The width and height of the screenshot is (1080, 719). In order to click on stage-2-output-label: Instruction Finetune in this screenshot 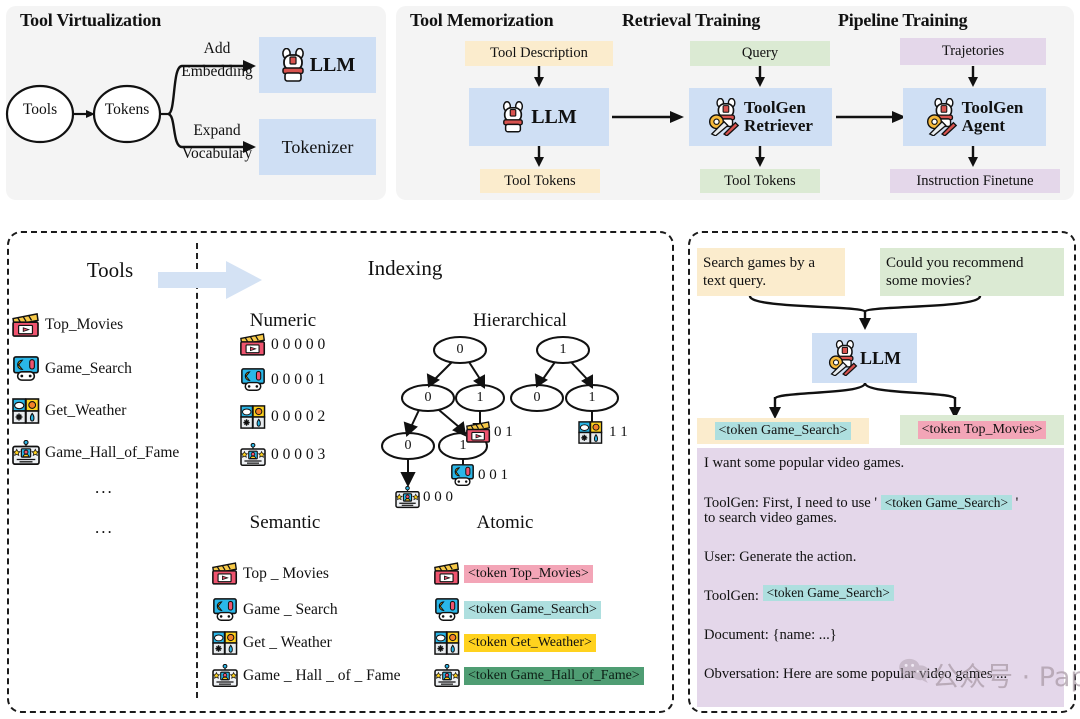, I will do `click(975, 180)`.